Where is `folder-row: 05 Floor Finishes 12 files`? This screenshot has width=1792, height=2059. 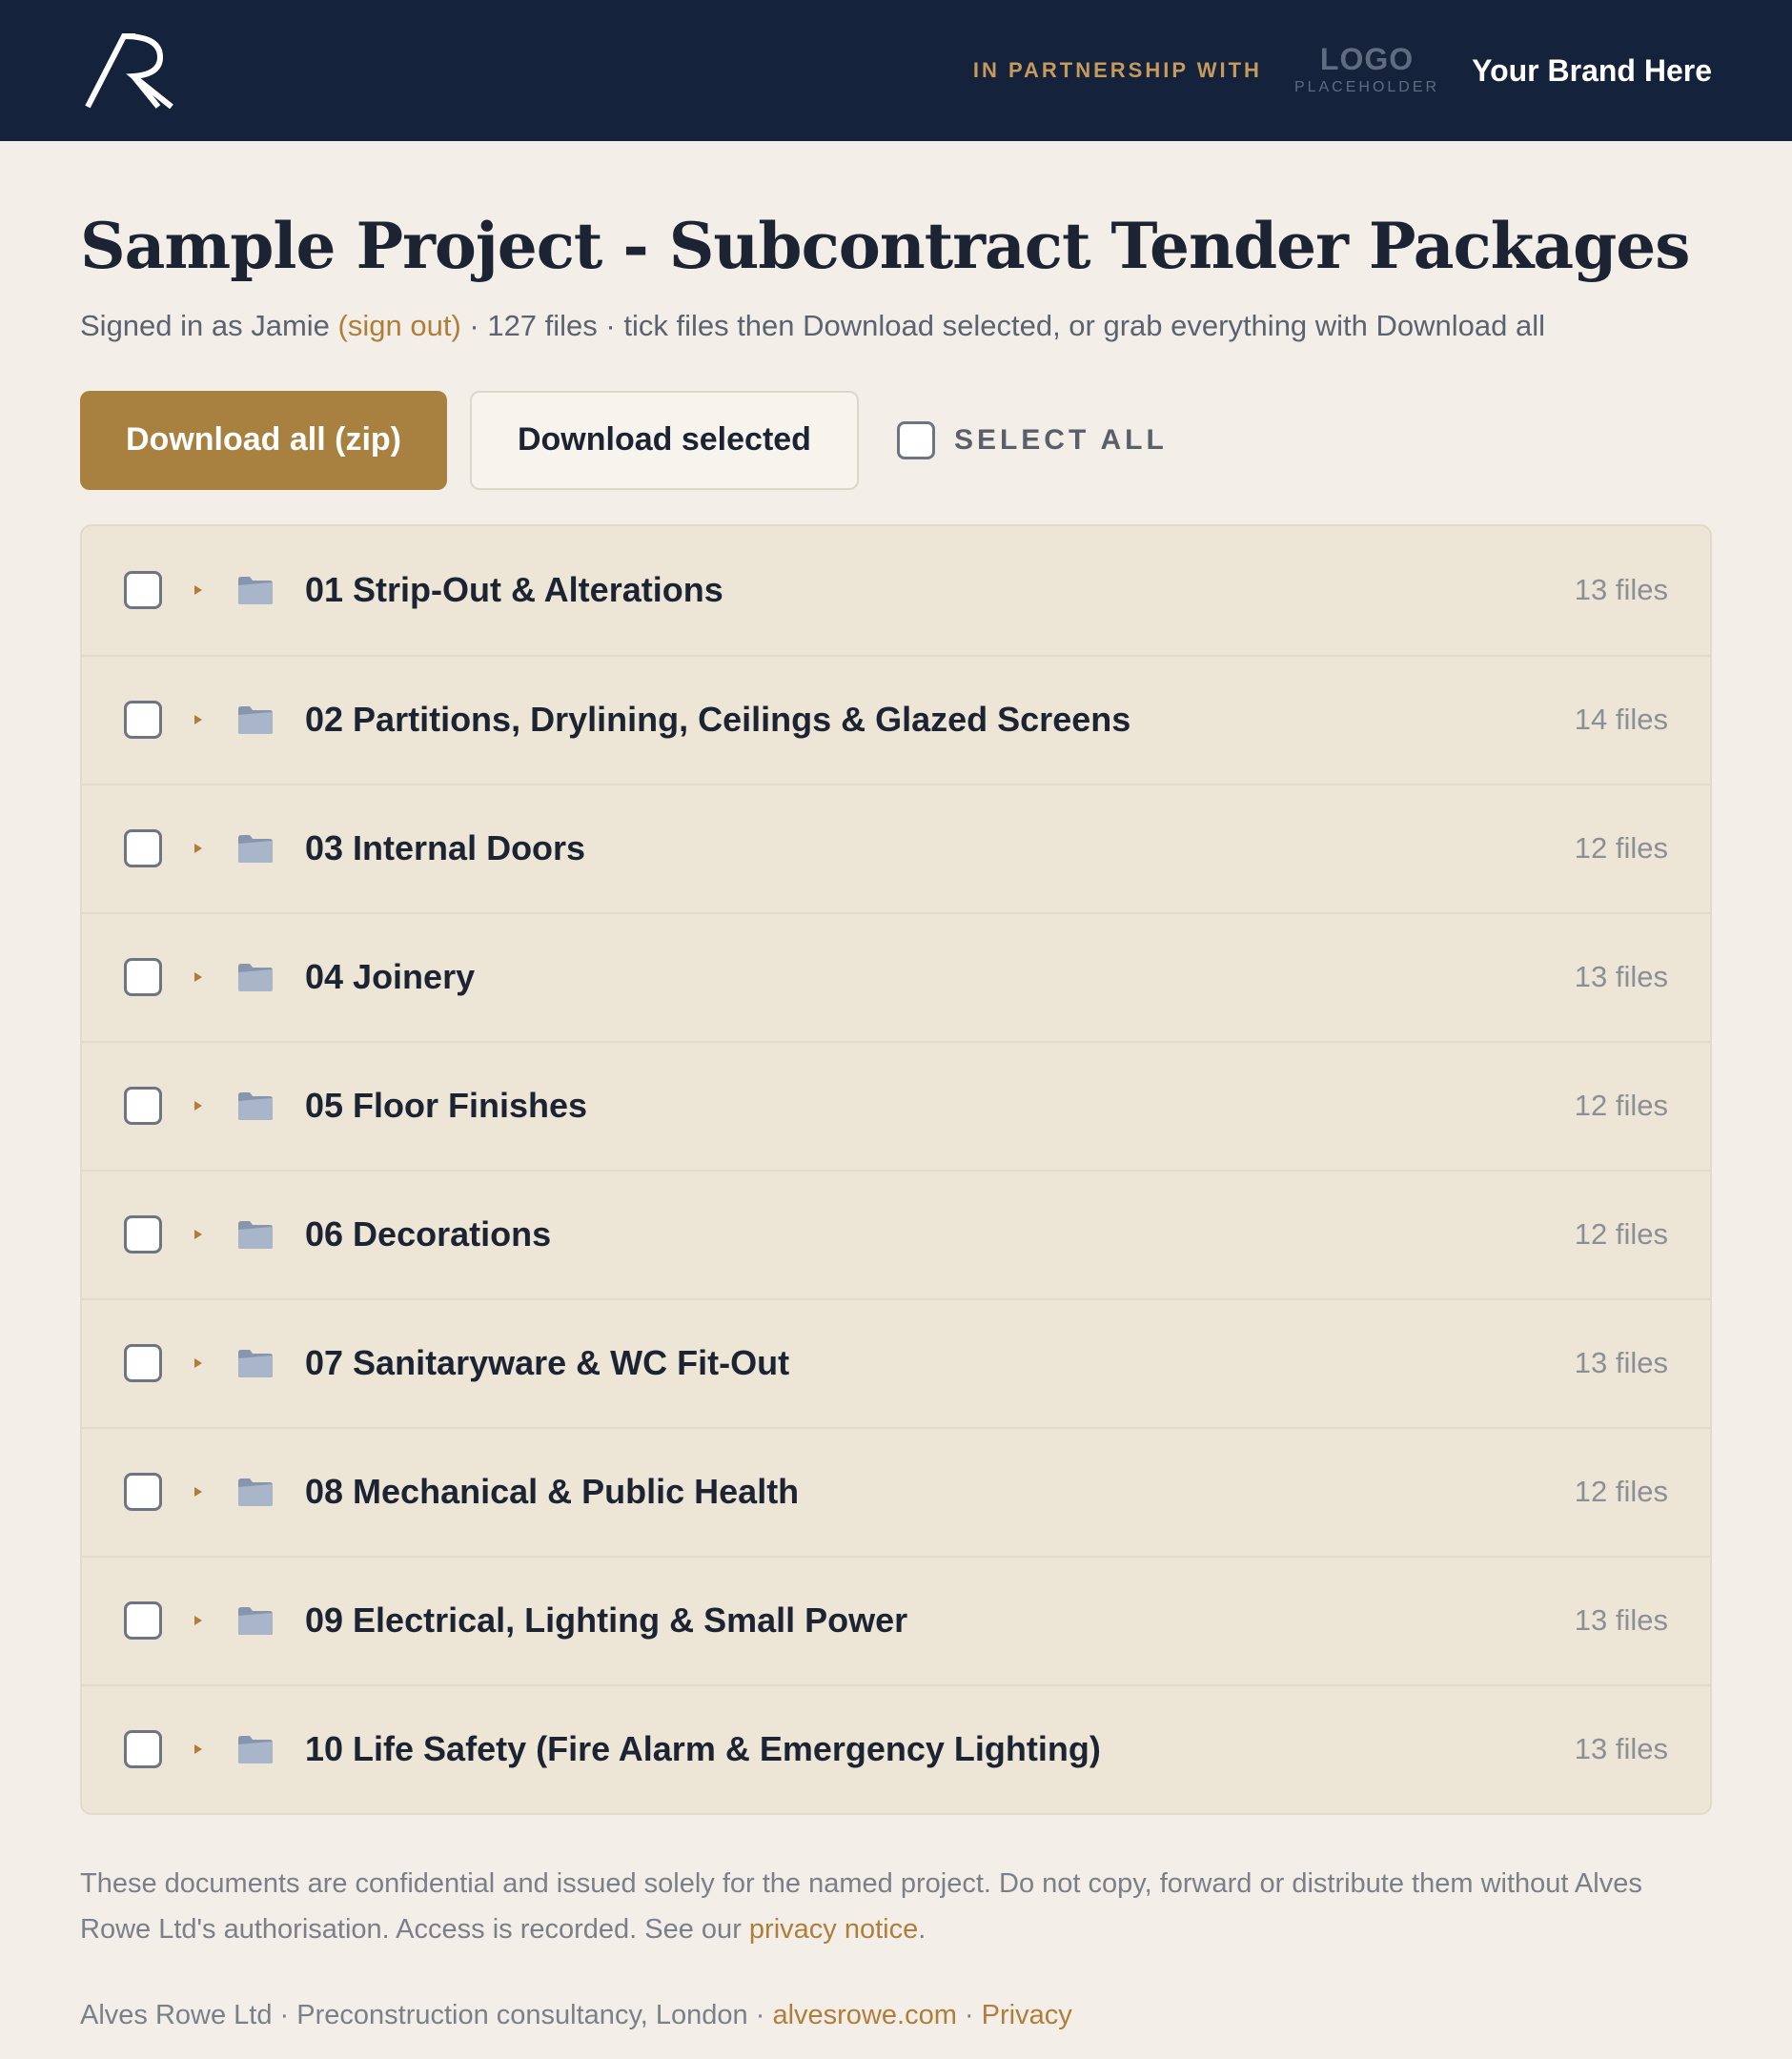
folder-row: 05 Floor Finishes 12 files is located at coordinates (896, 1105).